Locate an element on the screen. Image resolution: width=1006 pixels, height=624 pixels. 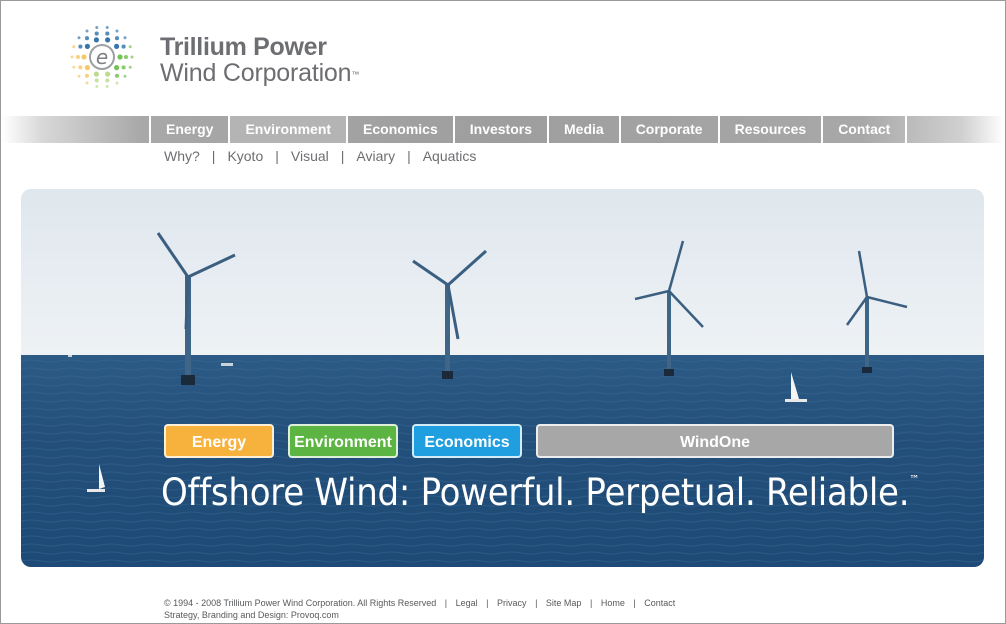
subnav-item-why: Why? is located at coordinates (182, 156).